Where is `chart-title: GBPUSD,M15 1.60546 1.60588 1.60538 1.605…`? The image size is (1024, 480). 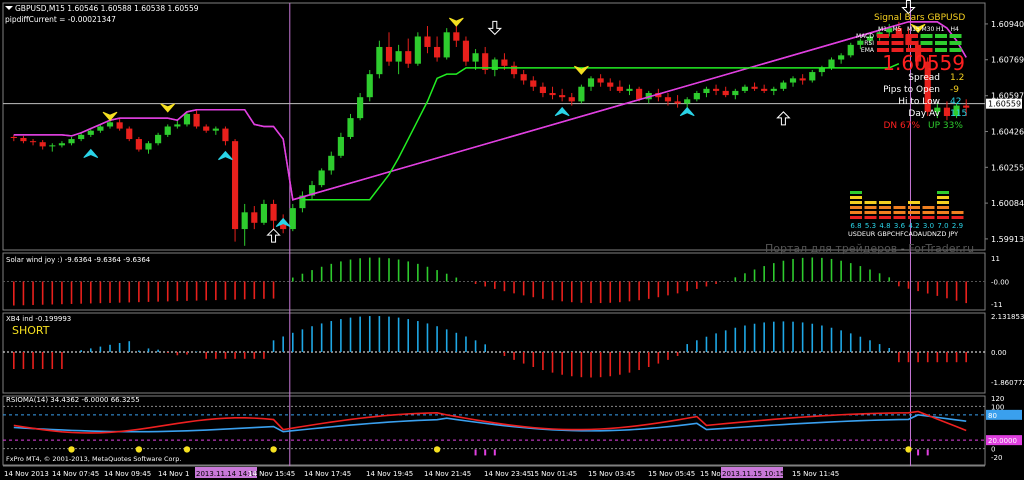 chart-title: GBPUSD,M15 1.60546 1.60588 1.60538 1.605… is located at coordinates (107, 8).